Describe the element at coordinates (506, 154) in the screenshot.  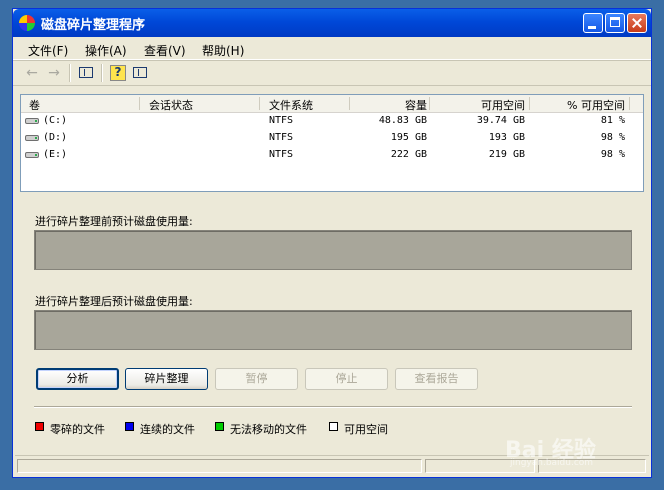
I see `free-space: 219 GB` at that location.